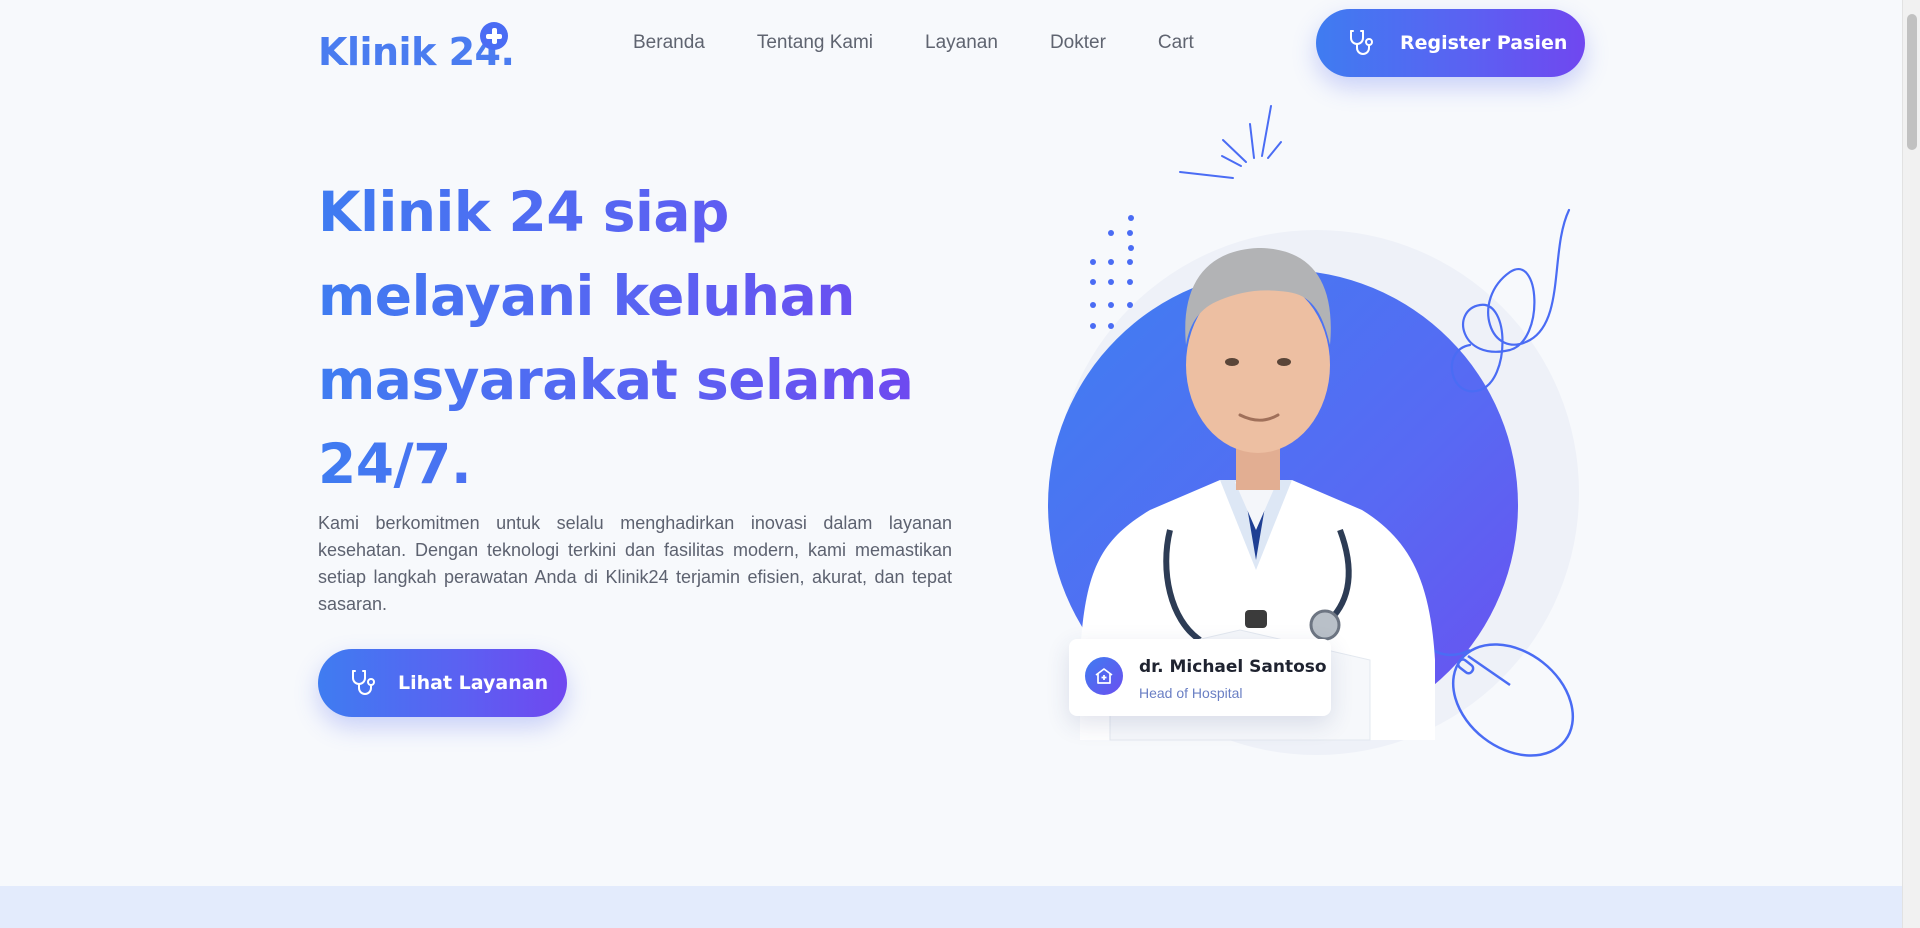  What do you see at coordinates (1200, 677) in the screenshot?
I see `doctor-card: dr. Michael Santoso Head of Hospital` at bounding box center [1200, 677].